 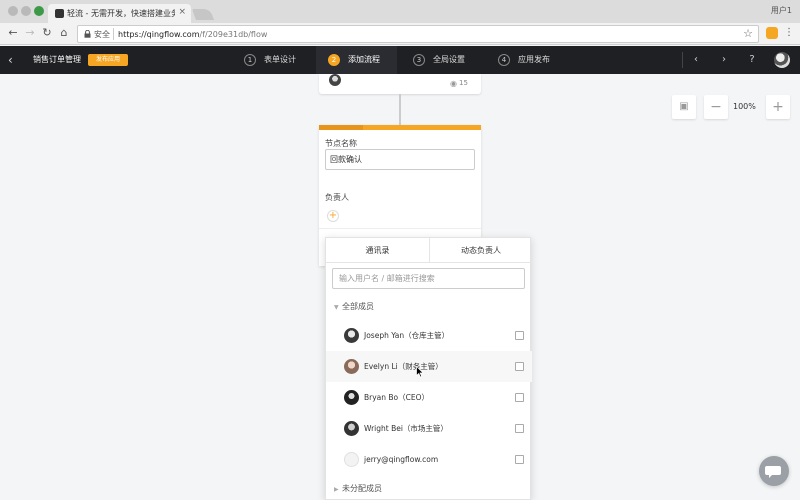 What do you see at coordinates (337, 197) in the screenshot?
I see `assignee-label: 负责人` at bounding box center [337, 197].